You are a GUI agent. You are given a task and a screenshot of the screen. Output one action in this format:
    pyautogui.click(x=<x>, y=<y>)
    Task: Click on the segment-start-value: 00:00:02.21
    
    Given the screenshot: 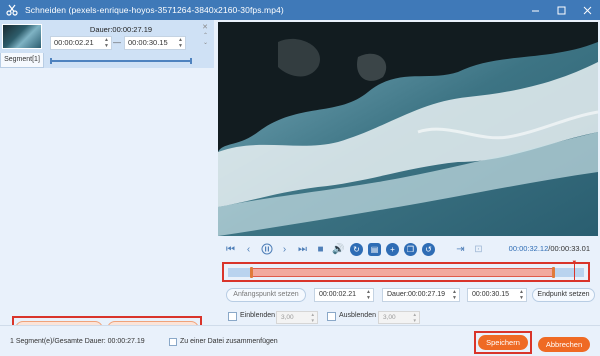 What is the action you would take?
    pyautogui.click(x=74, y=42)
    